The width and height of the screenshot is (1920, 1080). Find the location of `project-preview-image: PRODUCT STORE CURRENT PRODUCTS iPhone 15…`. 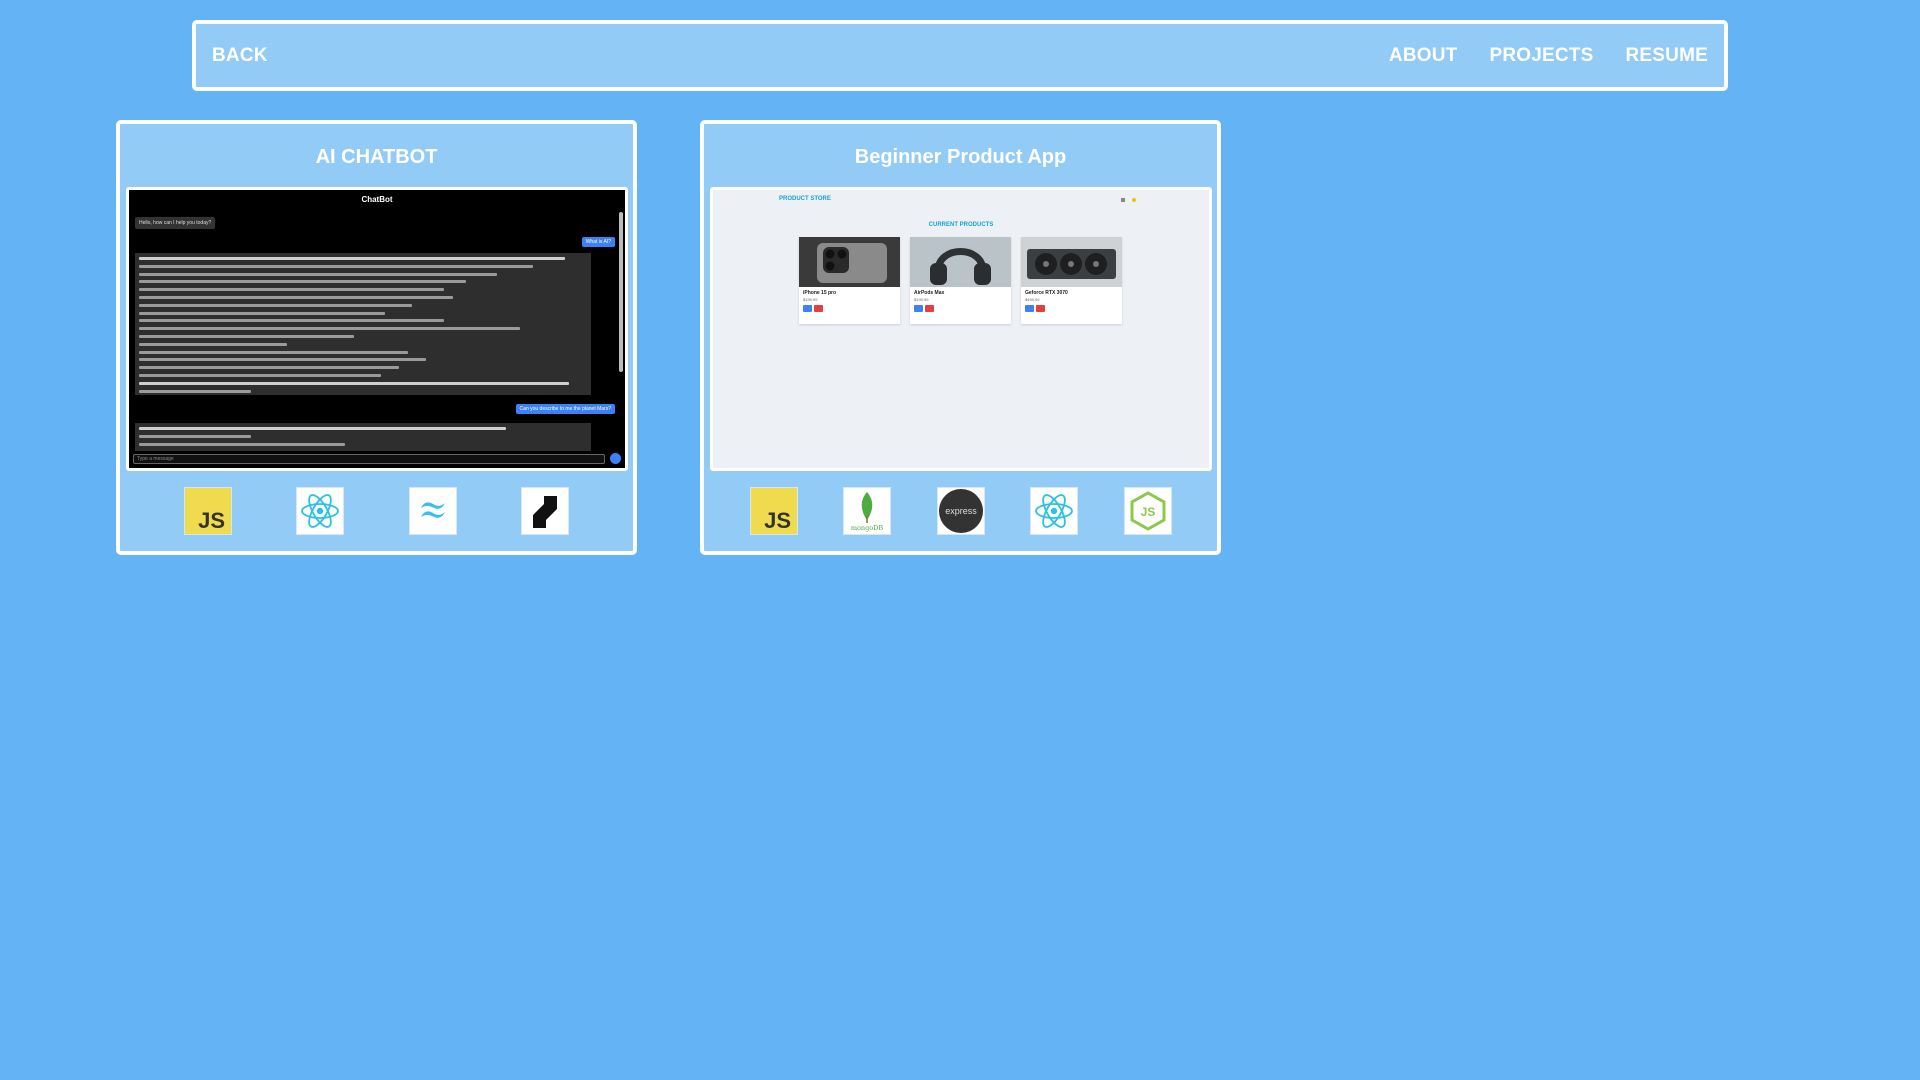

project-preview-image: PRODUCT STORE CURRENT PRODUCTS iPhone 15… is located at coordinates (961, 329).